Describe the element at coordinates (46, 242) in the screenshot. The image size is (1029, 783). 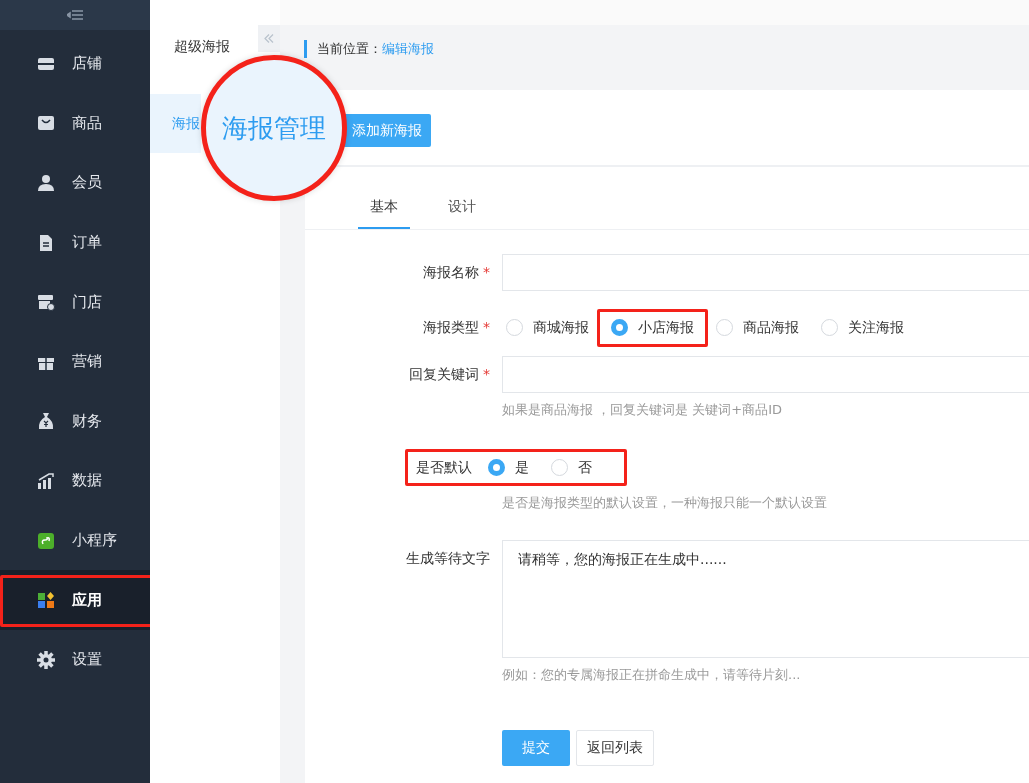
I see `doc-icon` at that location.